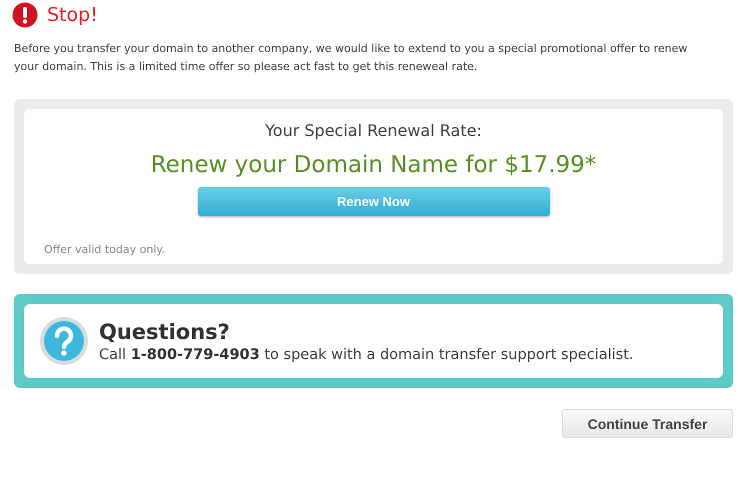  I want to click on offer-note: Offer valid today only., so click(104, 249).